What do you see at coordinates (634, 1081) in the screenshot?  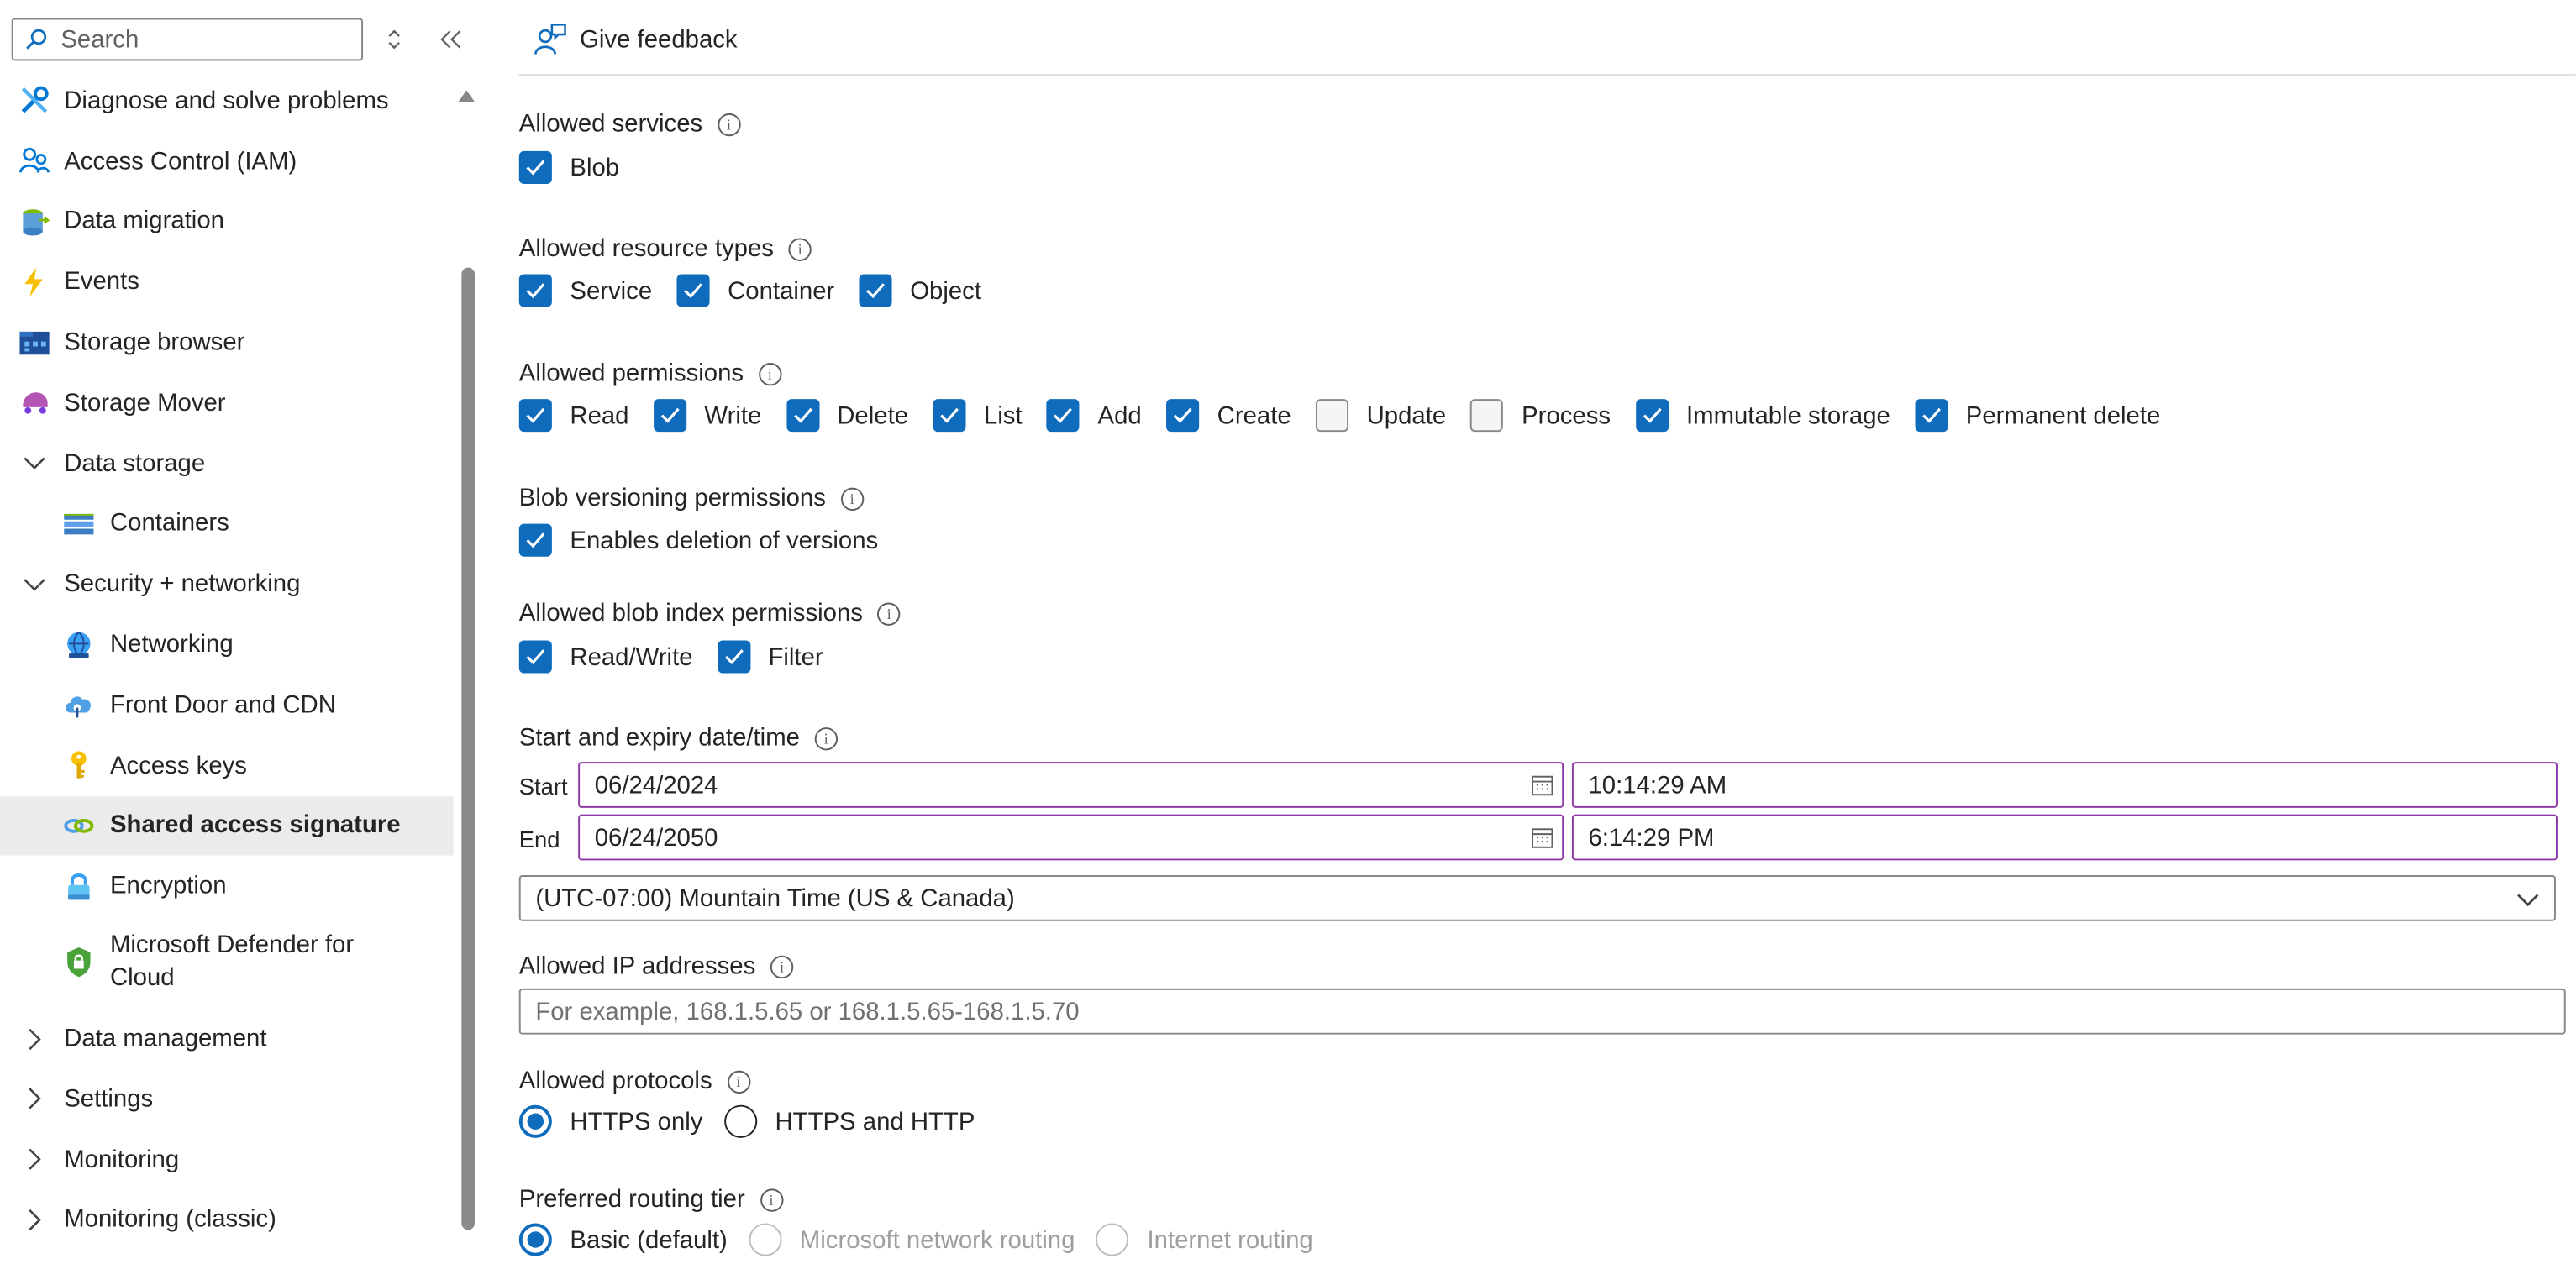 I see `allowed-protocols-label: Allowed protocols i` at bounding box center [634, 1081].